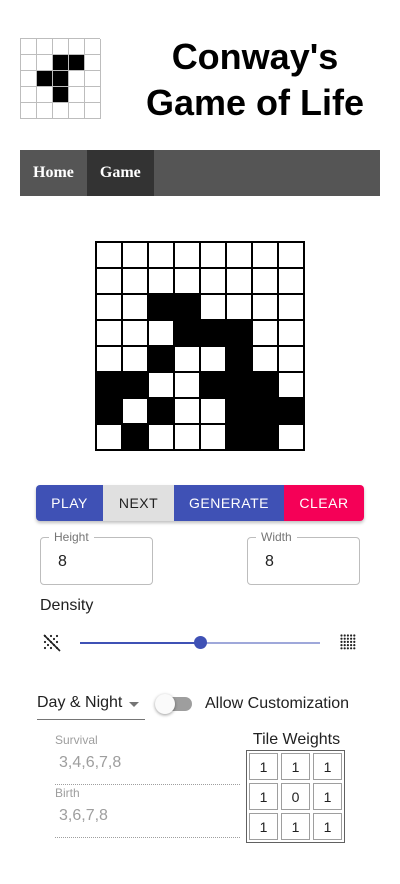  What do you see at coordinates (255, 80) in the screenshot?
I see `page-title: Conway's Game of Life` at bounding box center [255, 80].